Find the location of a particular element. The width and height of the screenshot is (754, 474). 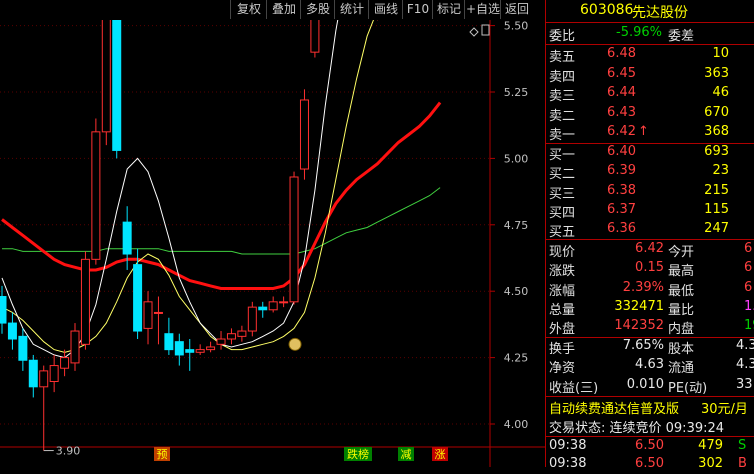

tick-price: 6.50 is located at coordinates (649, 463).